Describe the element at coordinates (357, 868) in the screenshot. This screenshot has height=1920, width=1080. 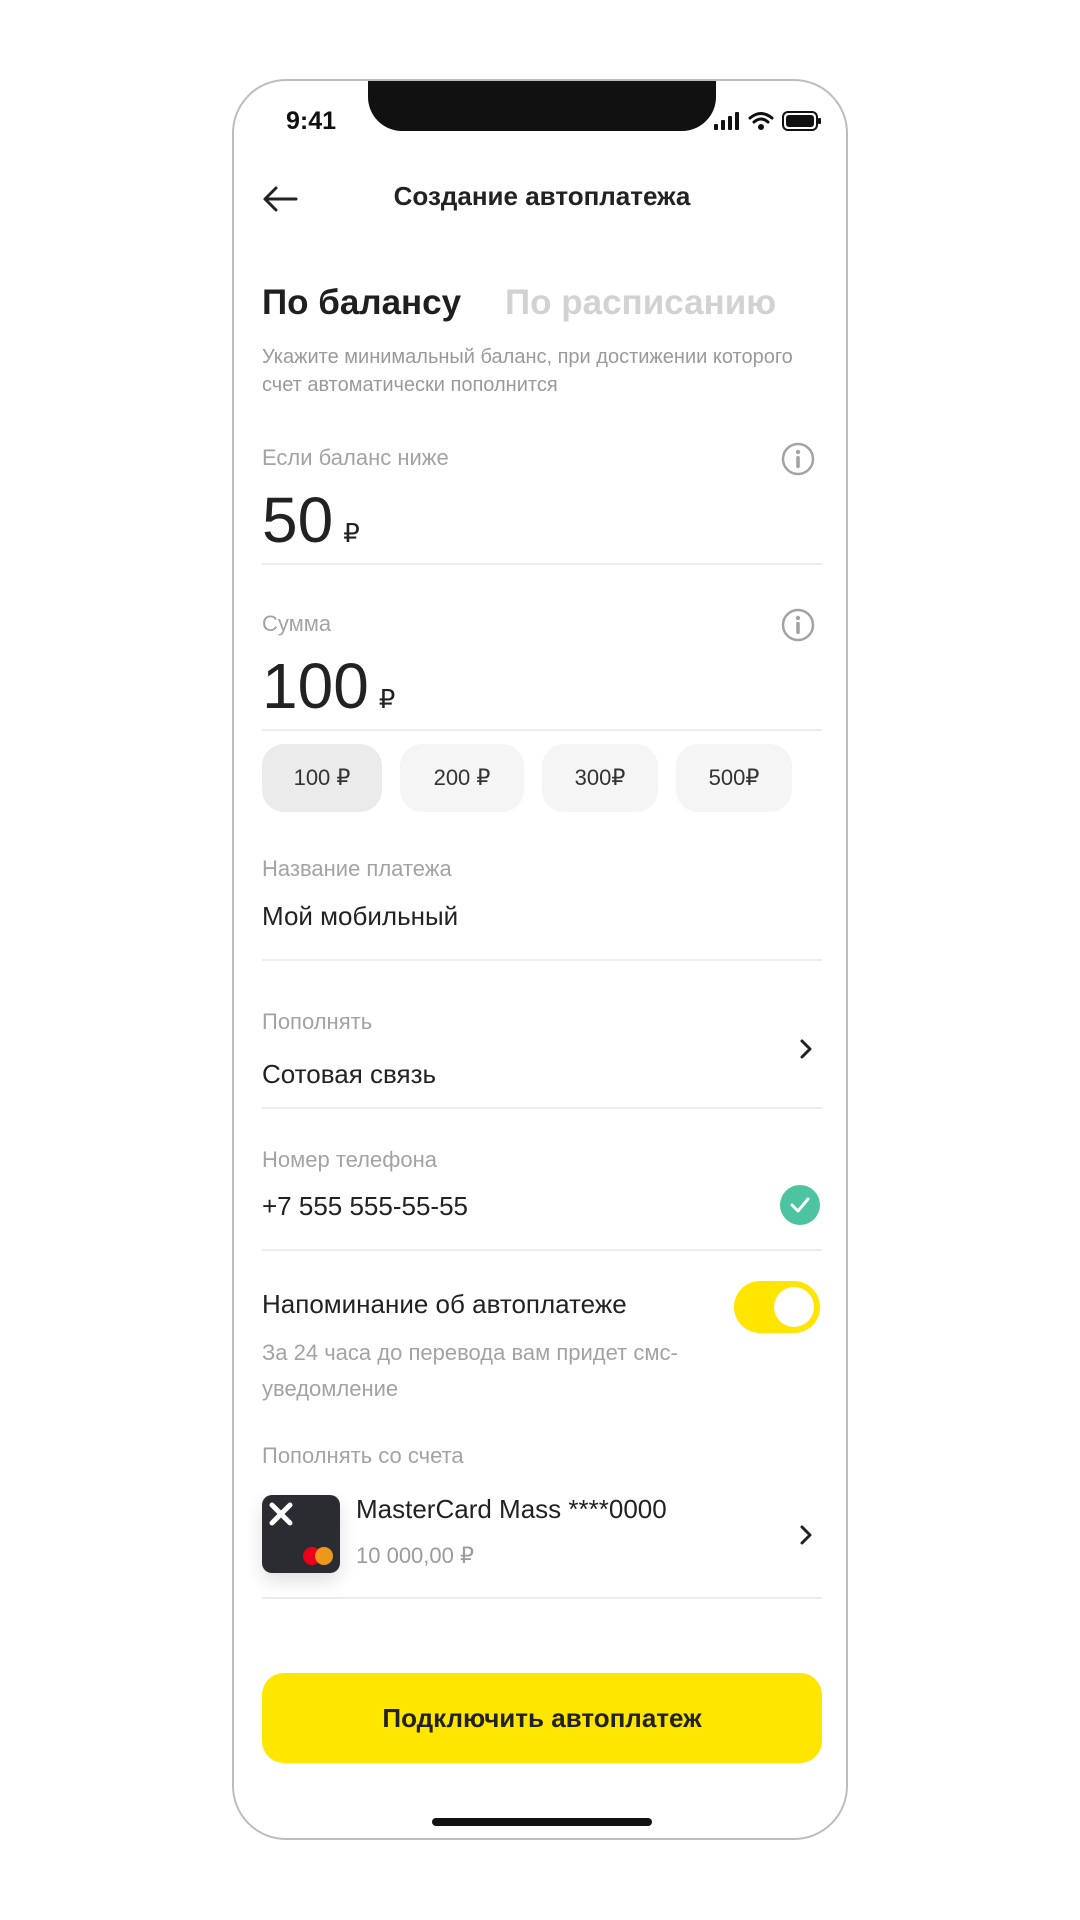
I see `payment-name-label: Название платежа` at that location.